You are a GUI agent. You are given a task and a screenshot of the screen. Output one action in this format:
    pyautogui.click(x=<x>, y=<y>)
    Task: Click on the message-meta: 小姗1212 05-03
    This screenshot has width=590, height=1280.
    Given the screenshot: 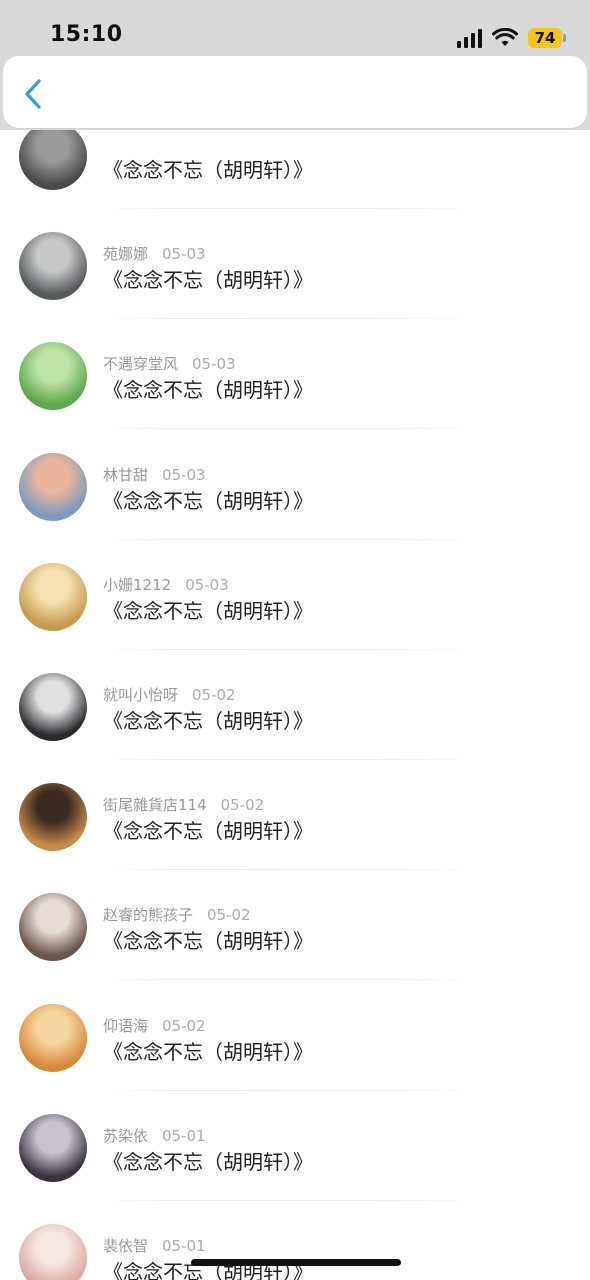 What is the action you would take?
    pyautogui.click(x=166, y=584)
    